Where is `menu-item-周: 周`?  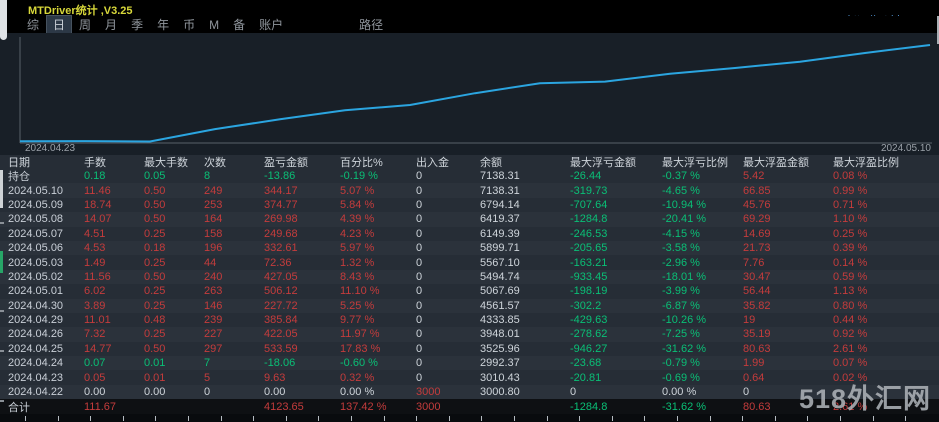 menu-item-周: 周 is located at coordinates (85, 24).